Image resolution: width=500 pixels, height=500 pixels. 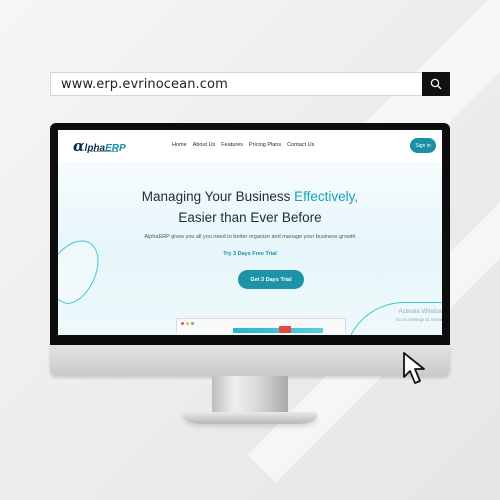 I want to click on preview-red-tag, so click(x=285, y=329).